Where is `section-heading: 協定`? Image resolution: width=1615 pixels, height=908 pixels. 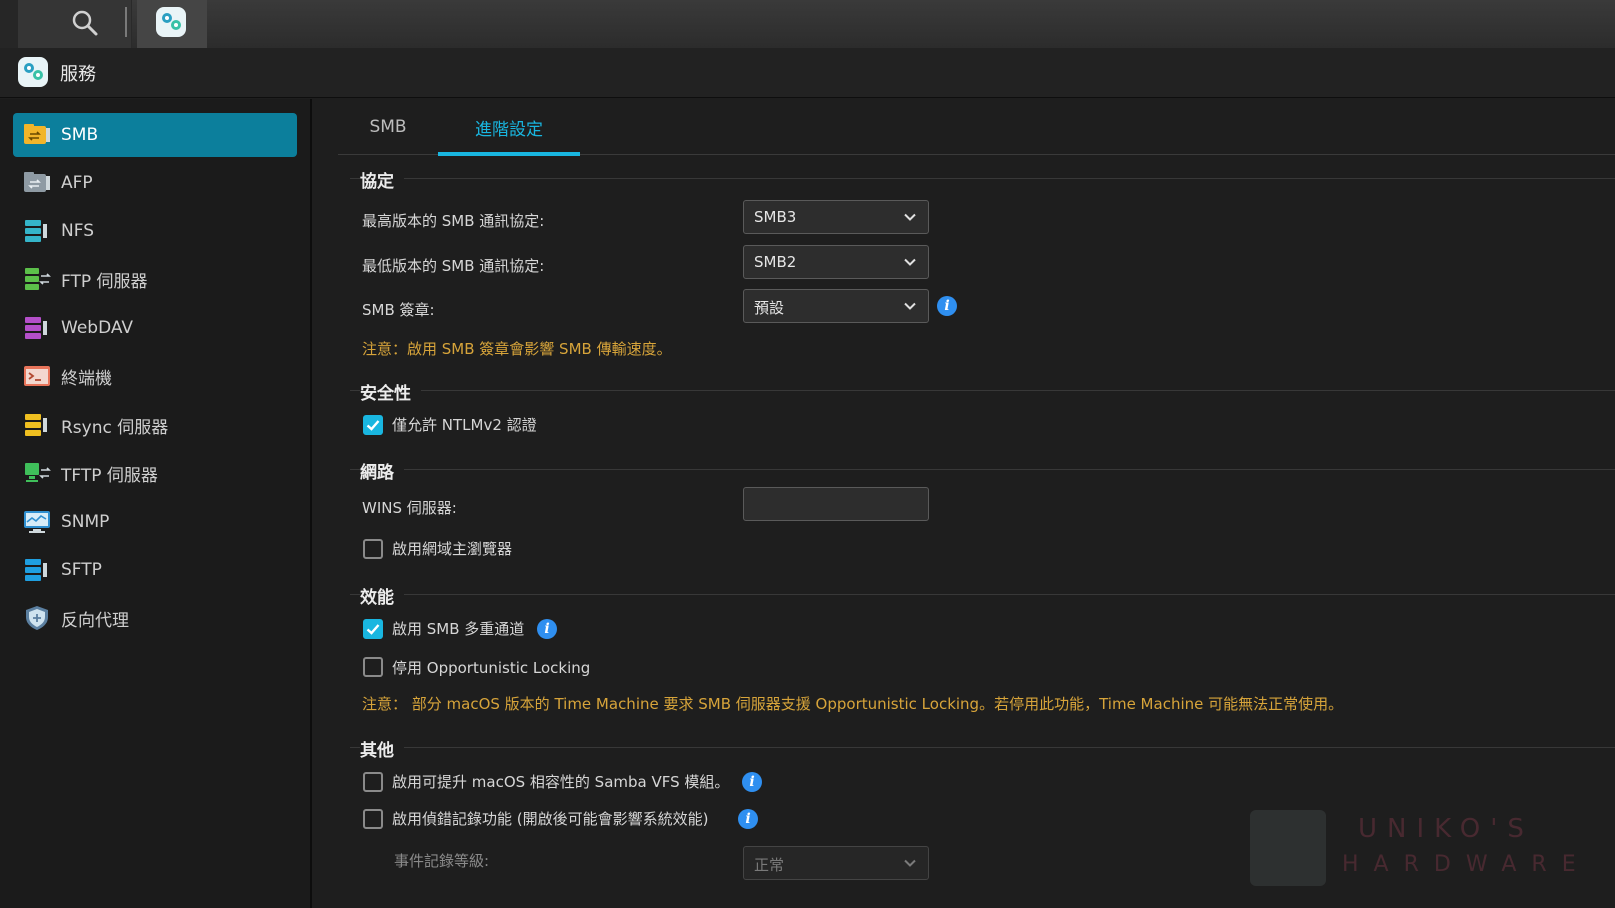 section-heading: 協定 is located at coordinates (382, 179).